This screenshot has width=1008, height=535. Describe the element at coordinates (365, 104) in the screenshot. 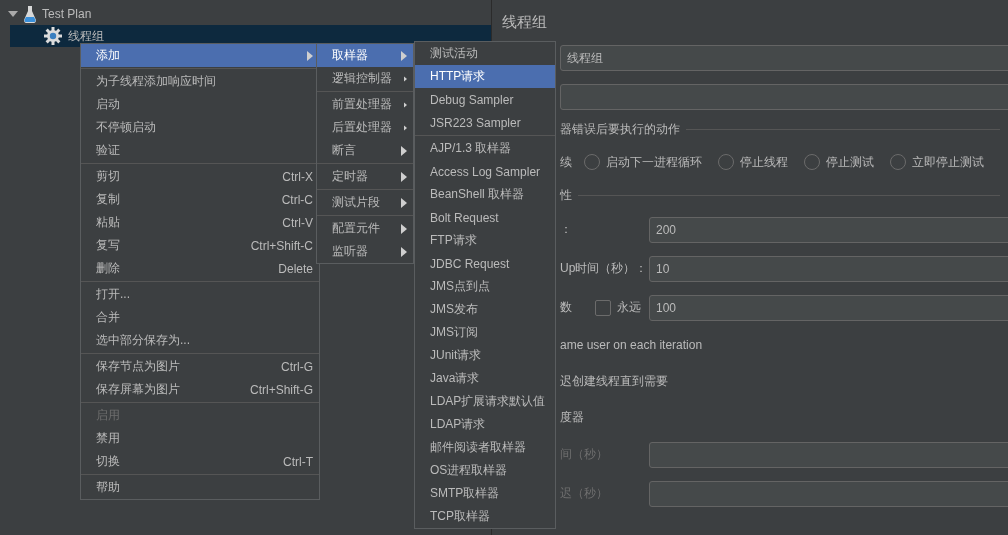

I see `menu-item: 前置处理器` at that location.